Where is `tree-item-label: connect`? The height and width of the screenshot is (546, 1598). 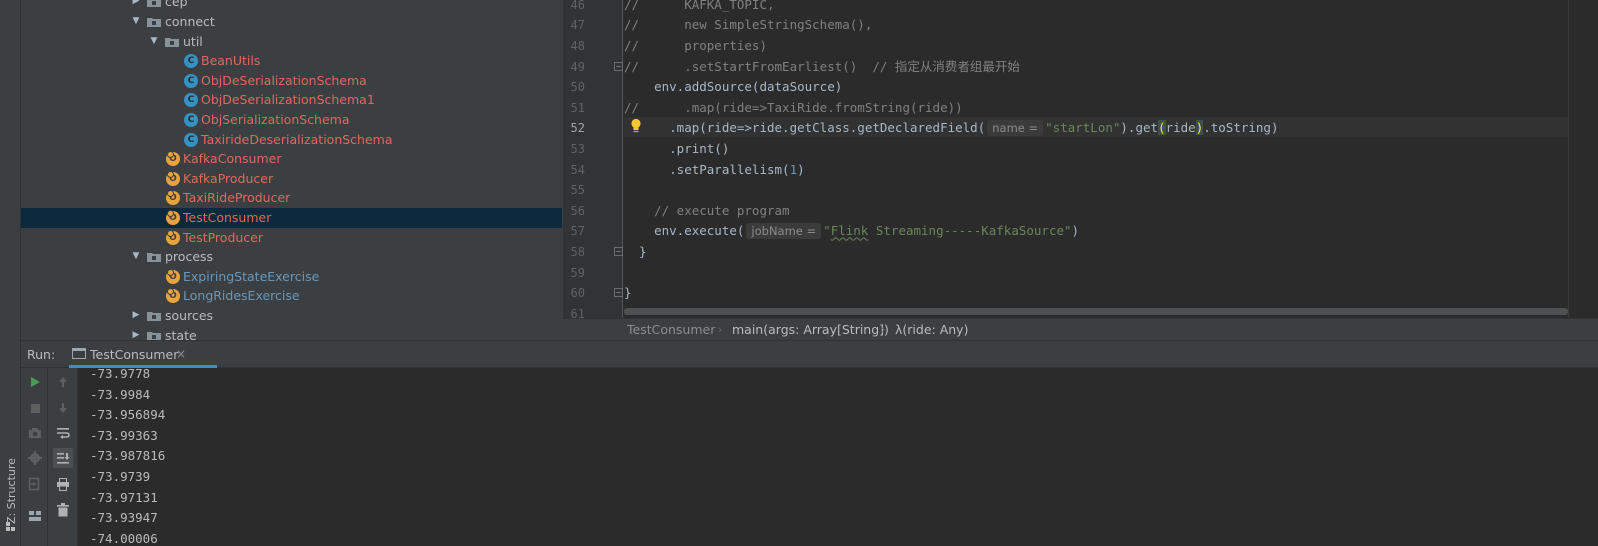 tree-item-label: connect is located at coordinates (190, 21).